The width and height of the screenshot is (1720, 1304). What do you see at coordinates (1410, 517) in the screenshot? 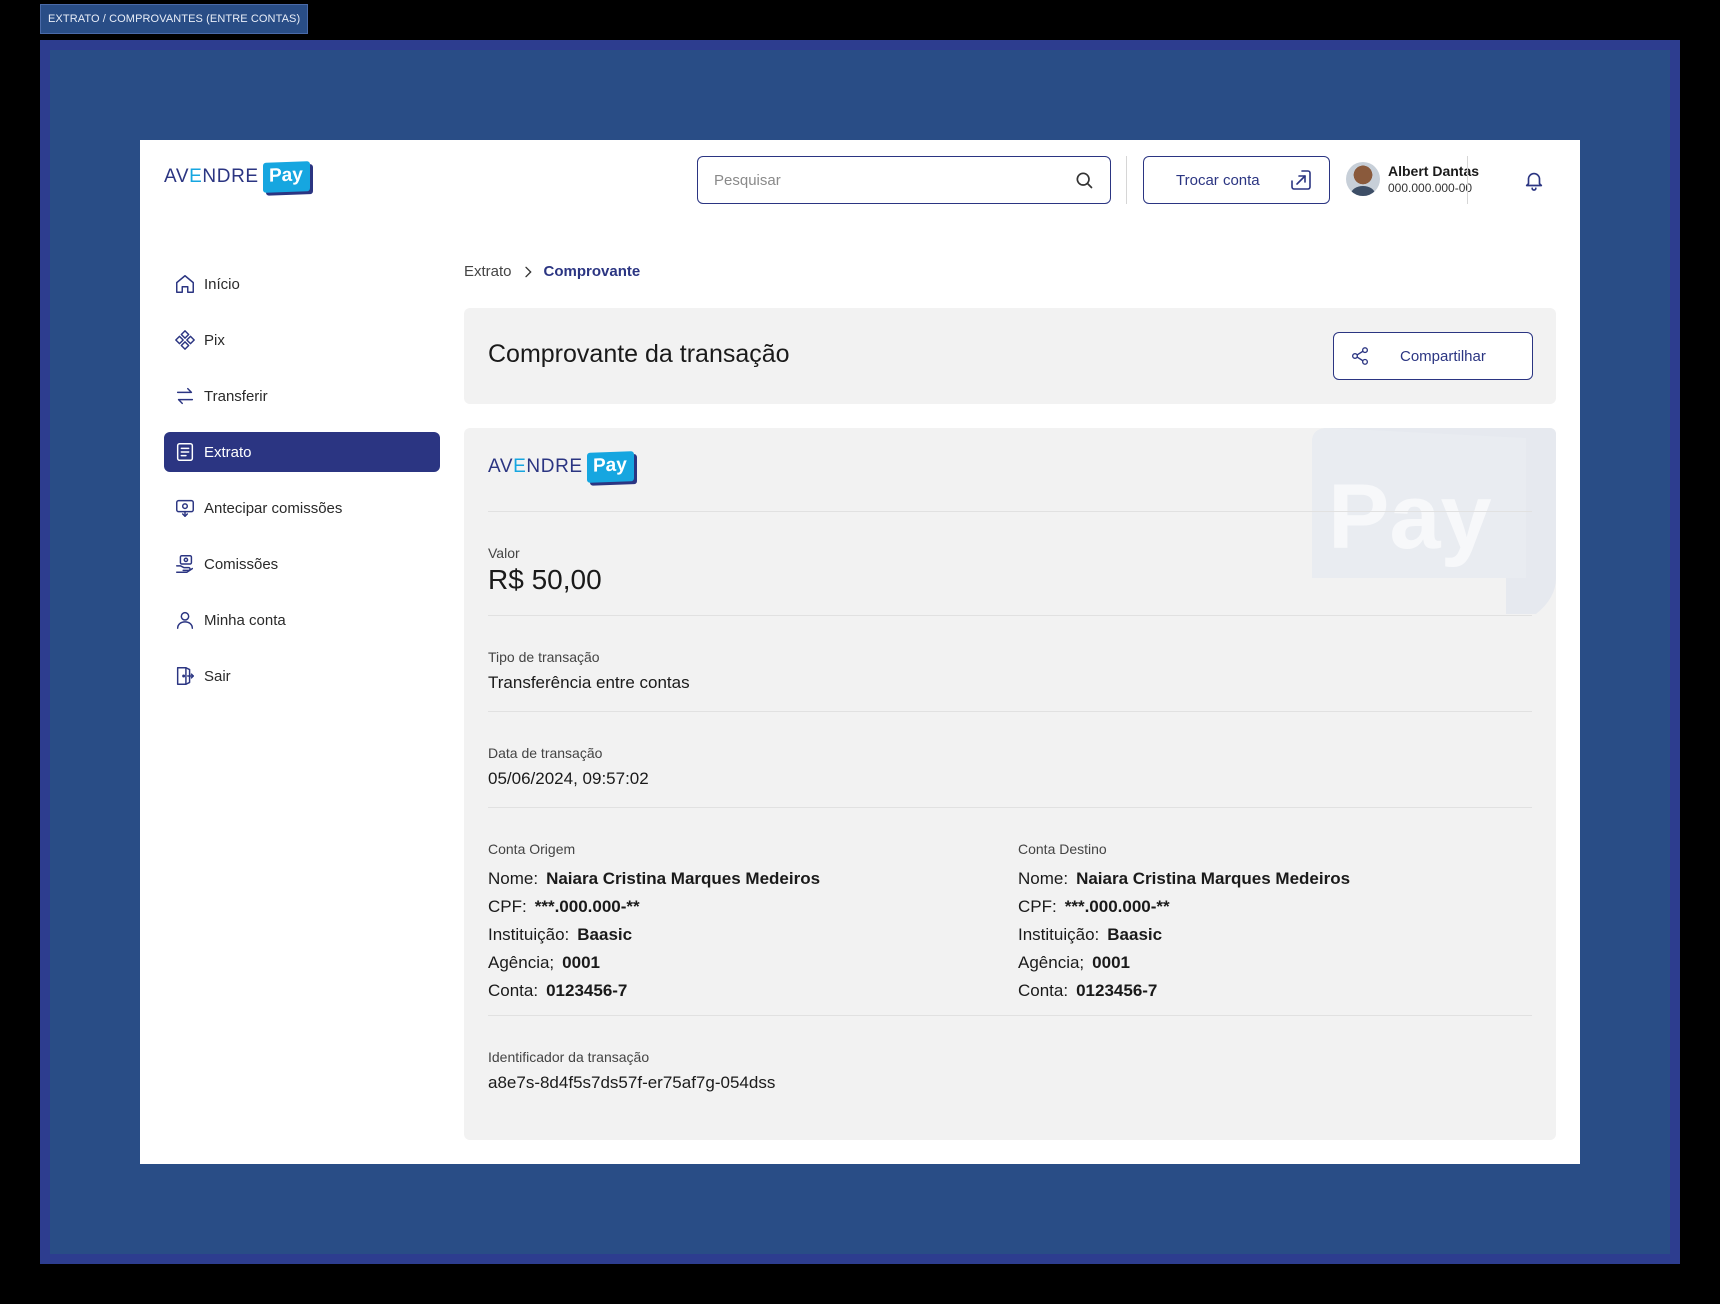
I see `watermark-text: Pay` at bounding box center [1410, 517].